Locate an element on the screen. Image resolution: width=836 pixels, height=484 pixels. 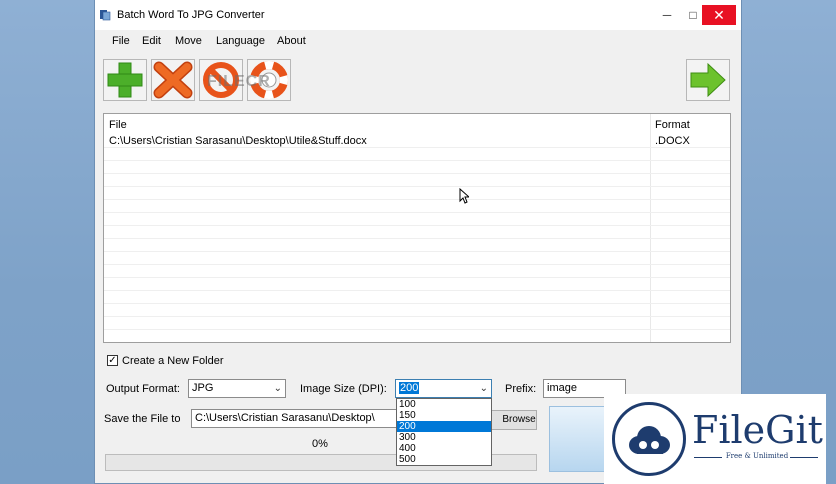
close-button: ✕ is located at coordinates (719, 15).